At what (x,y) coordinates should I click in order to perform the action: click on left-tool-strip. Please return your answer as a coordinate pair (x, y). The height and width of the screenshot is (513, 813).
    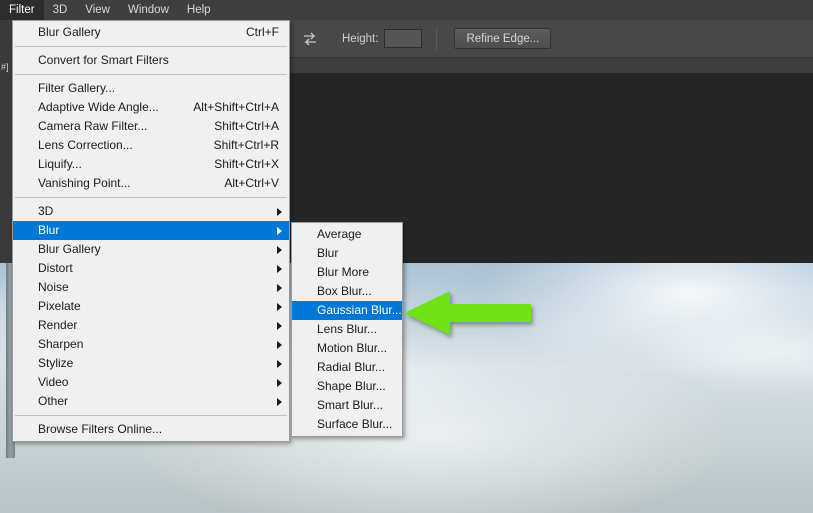
    Looking at the image, I should click on (6, 141).